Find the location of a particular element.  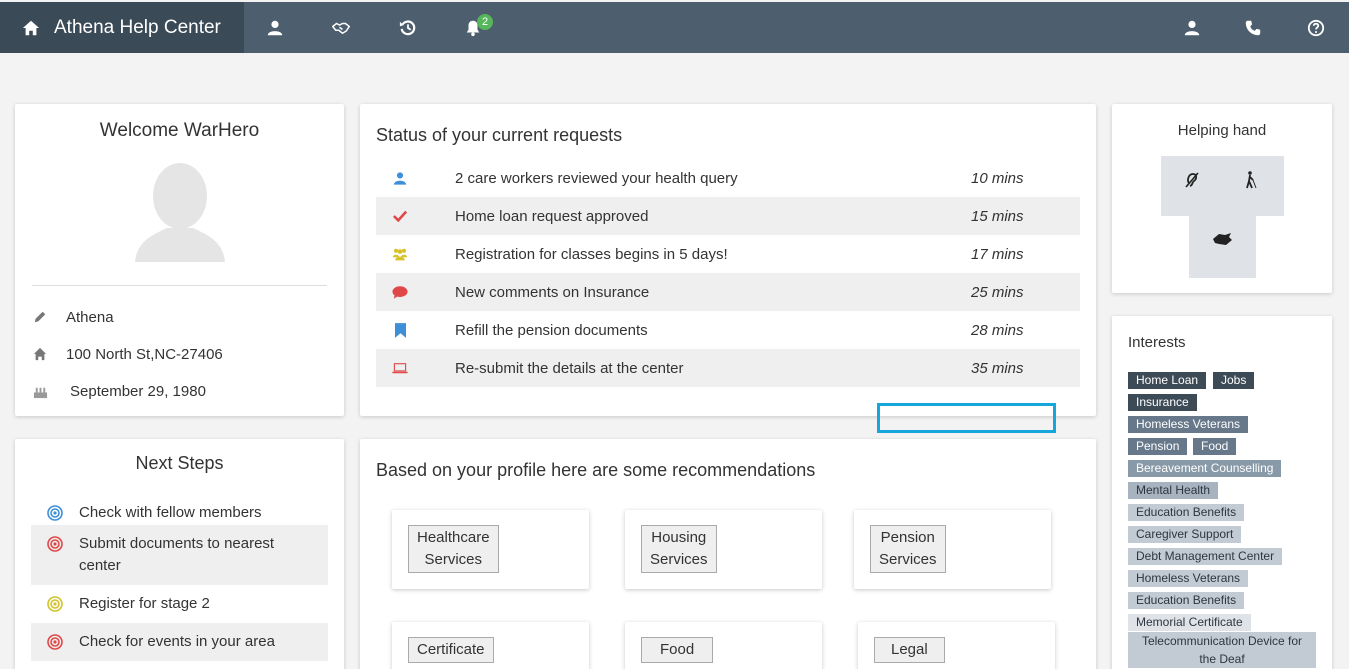

next-step-label: Submit documents to nearest center is located at coordinates (177, 554).